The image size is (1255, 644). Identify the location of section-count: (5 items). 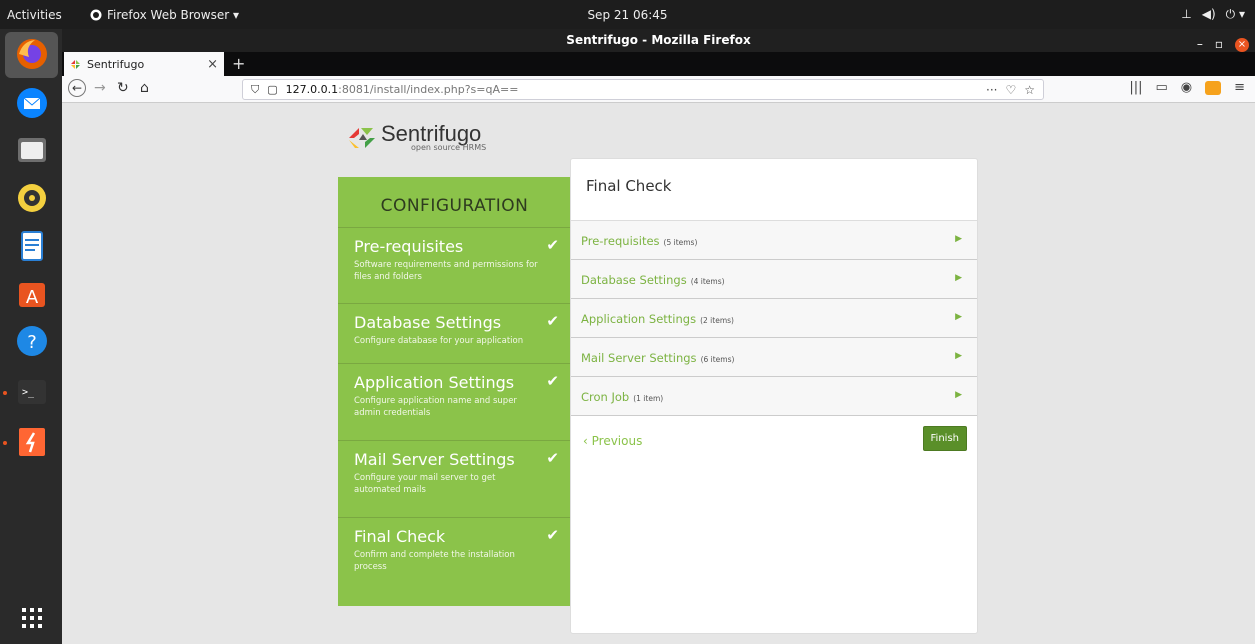
(680, 242).